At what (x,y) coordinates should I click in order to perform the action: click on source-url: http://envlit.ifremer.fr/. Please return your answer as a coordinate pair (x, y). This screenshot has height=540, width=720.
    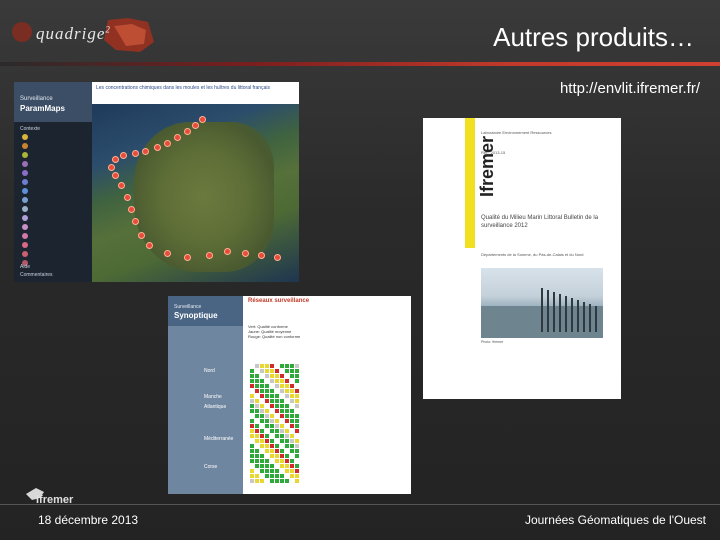
    Looking at the image, I should click on (630, 88).